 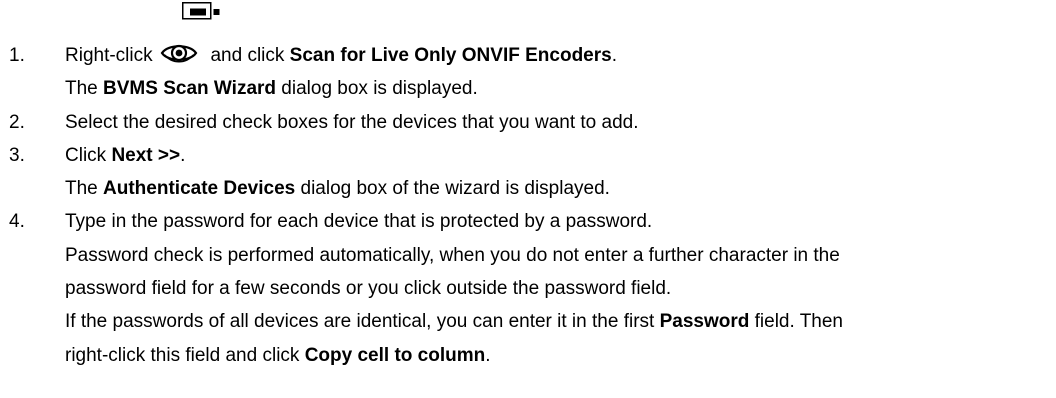 I want to click on step-number: 3., so click(x=17, y=155).